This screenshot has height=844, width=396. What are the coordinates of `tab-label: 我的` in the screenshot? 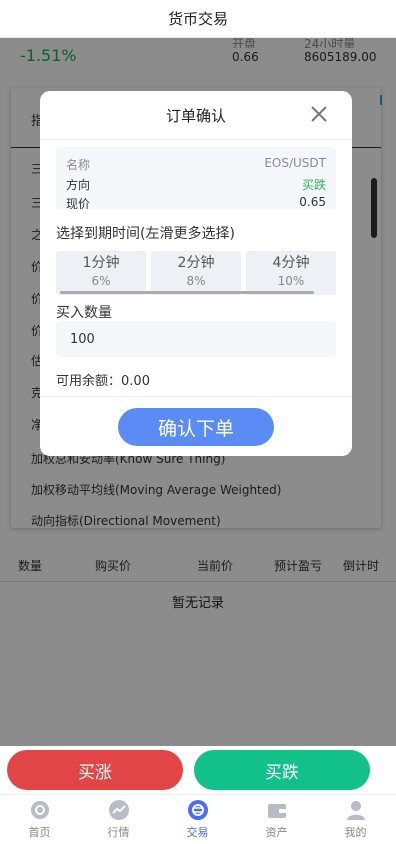 It's located at (355, 832).